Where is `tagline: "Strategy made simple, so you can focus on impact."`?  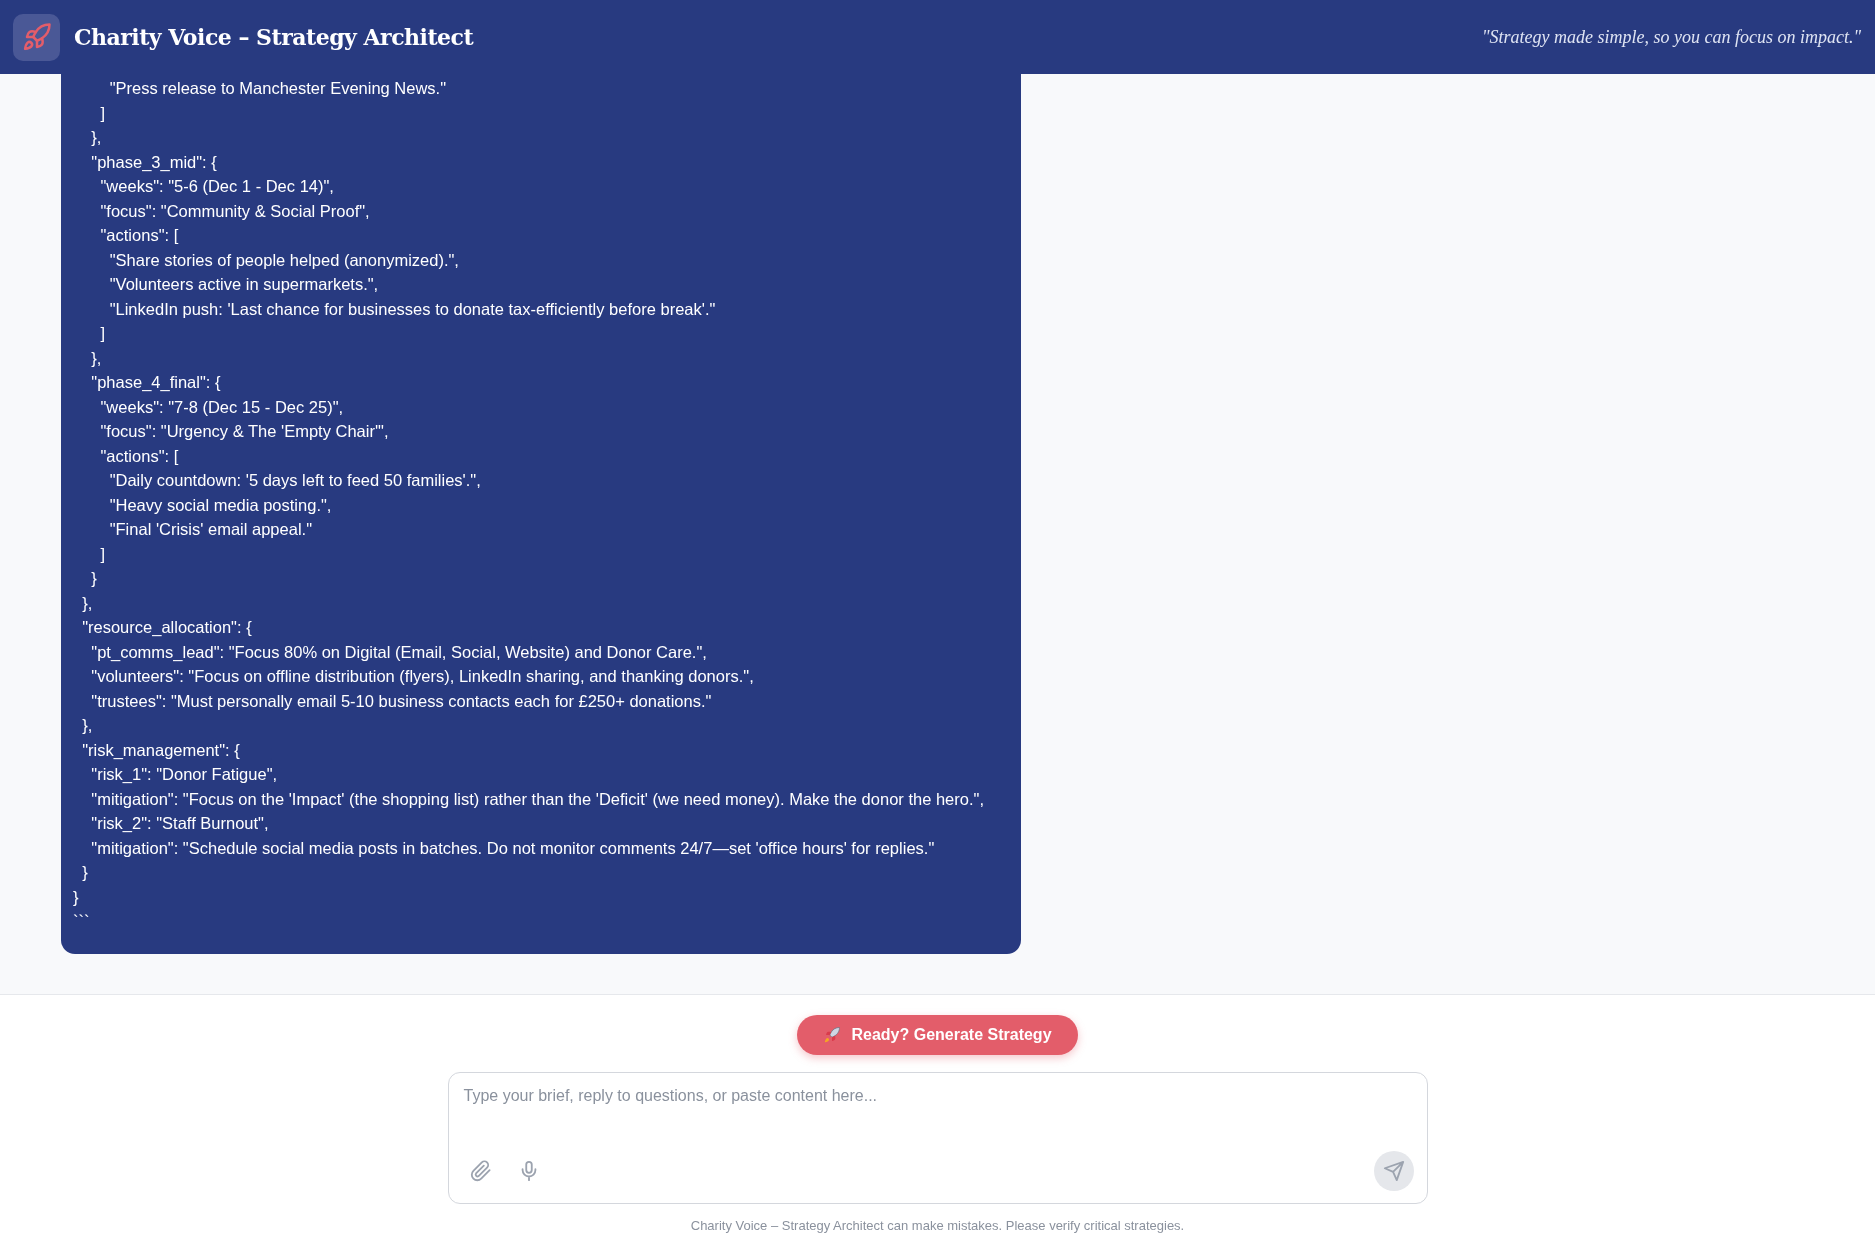
tagline: "Strategy made simple, so you can focus on impact." is located at coordinates (1671, 37).